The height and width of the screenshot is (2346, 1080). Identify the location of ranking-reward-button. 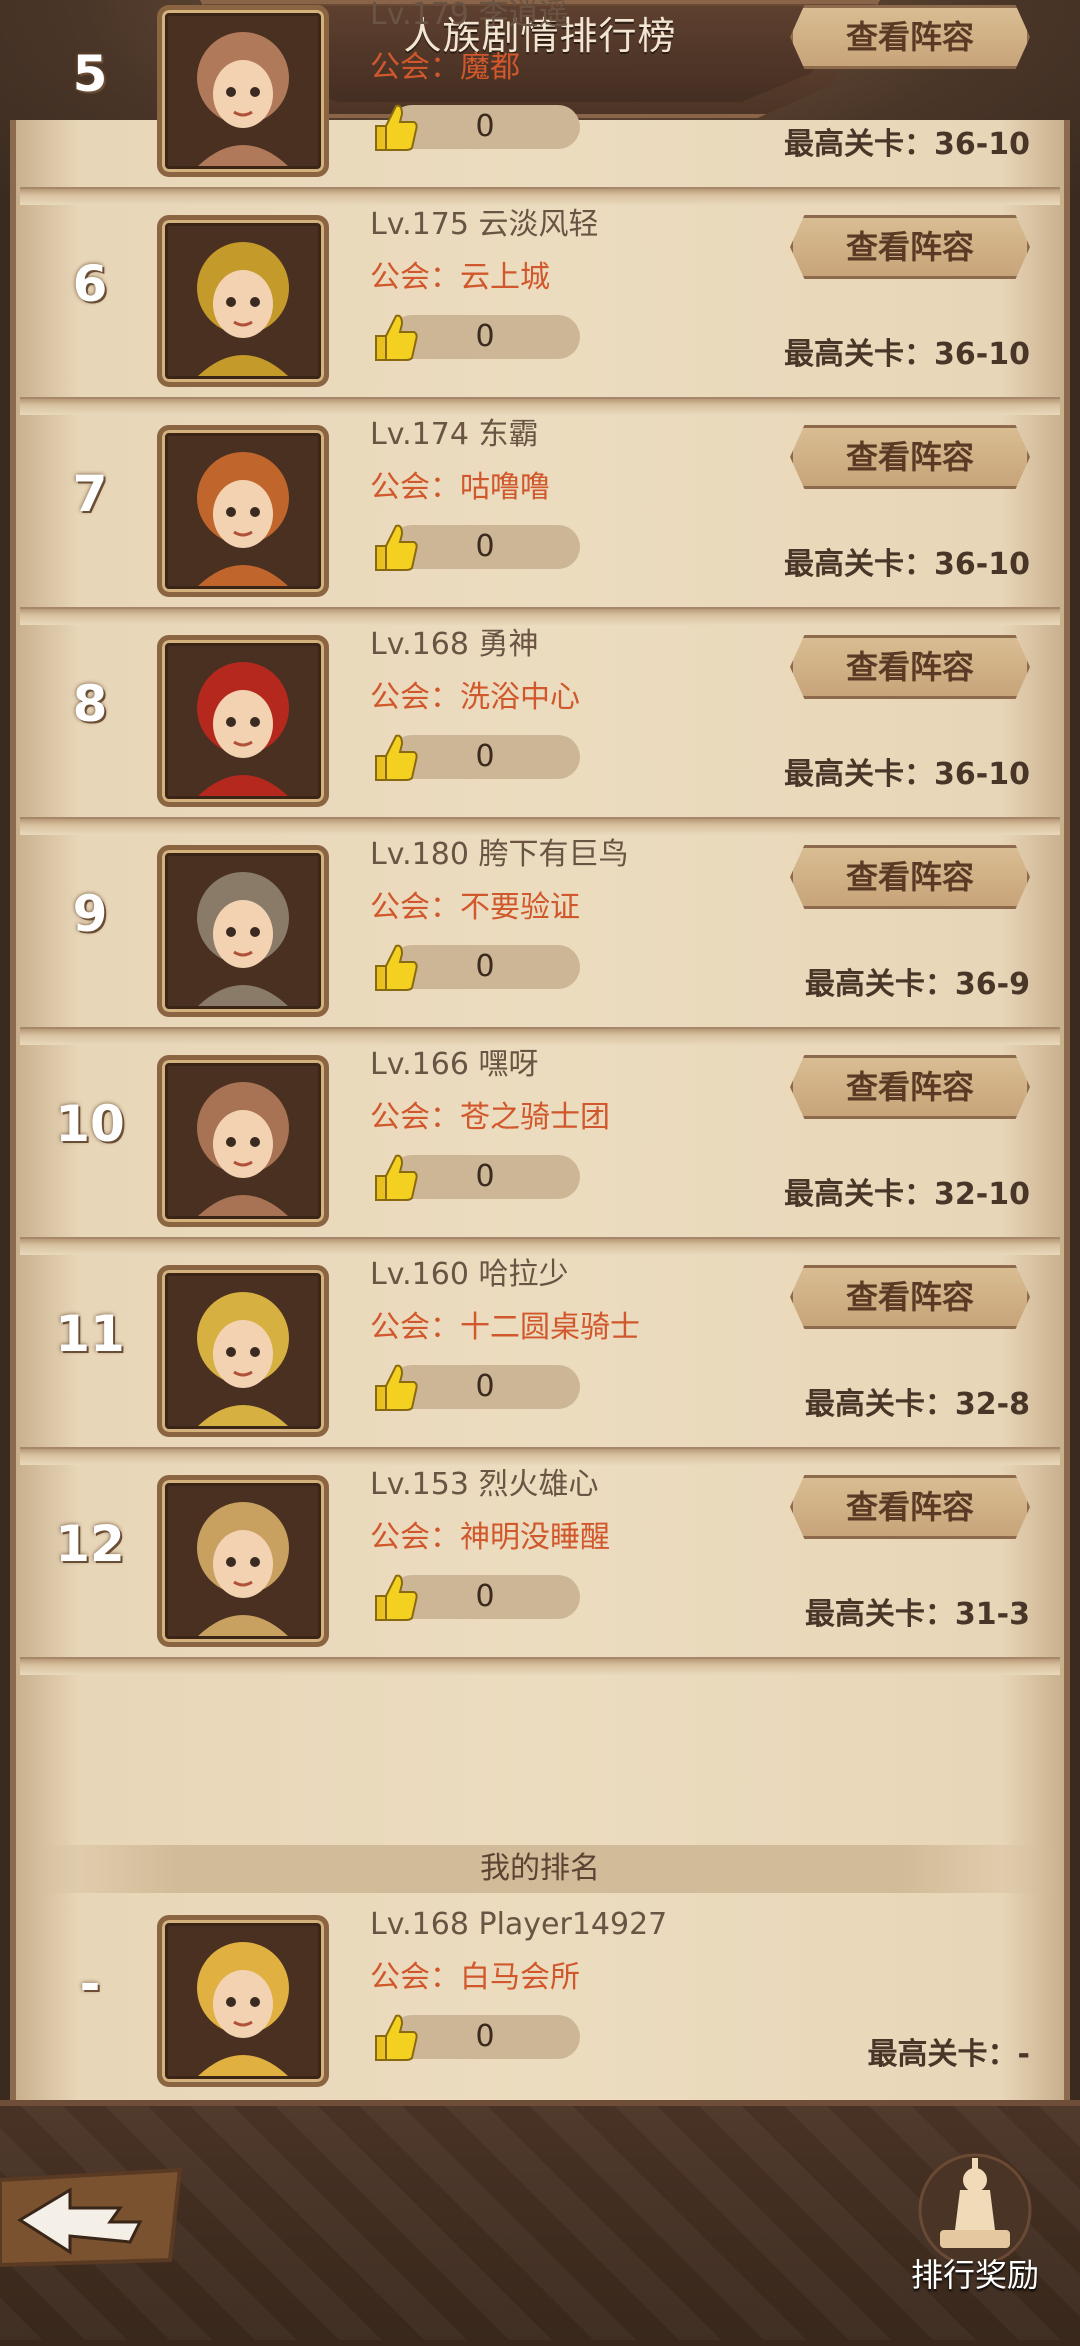
(975, 2240).